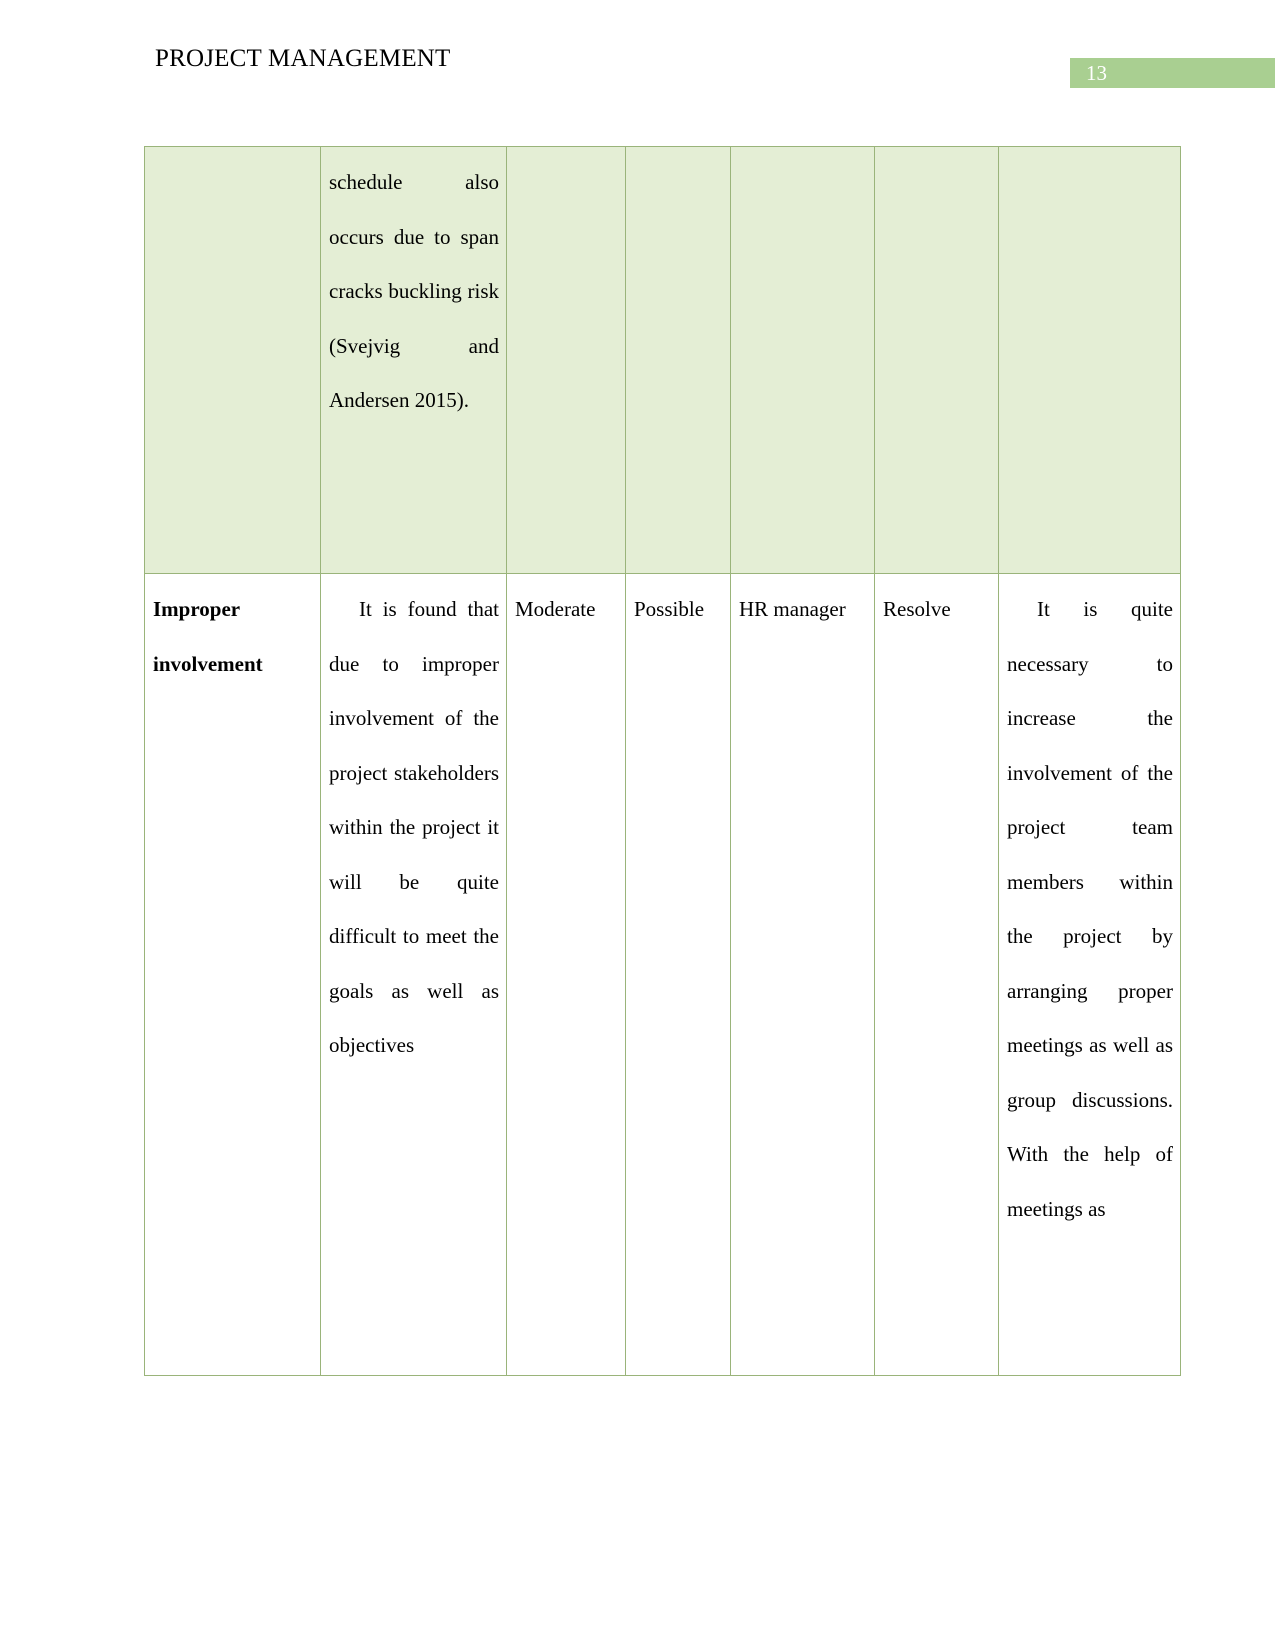 The width and height of the screenshot is (1275, 1651). What do you see at coordinates (678, 360) in the screenshot?
I see `cell-risk-likelihood` at bounding box center [678, 360].